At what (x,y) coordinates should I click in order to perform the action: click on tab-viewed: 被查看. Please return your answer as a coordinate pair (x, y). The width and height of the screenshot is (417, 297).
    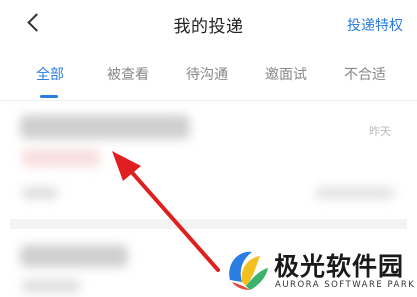
    Looking at the image, I should click on (128, 74).